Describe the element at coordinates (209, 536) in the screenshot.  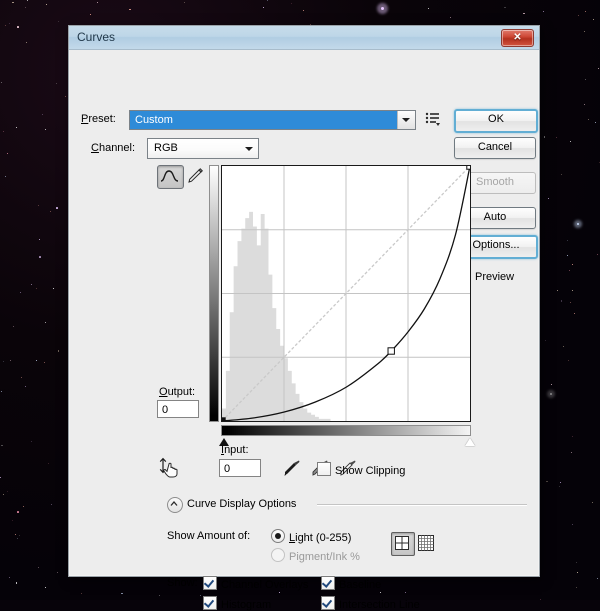
I see `show-amount-label: Show Amount of:` at that location.